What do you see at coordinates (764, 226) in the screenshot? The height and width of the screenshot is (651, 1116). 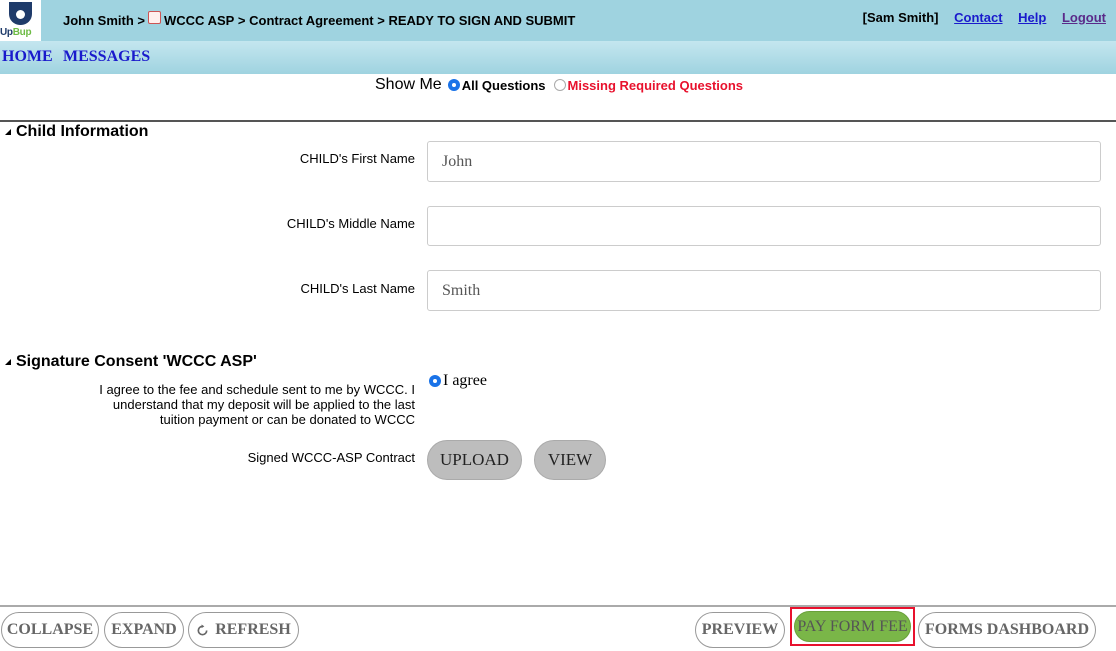 I see `middle-name-input` at bounding box center [764, 226].